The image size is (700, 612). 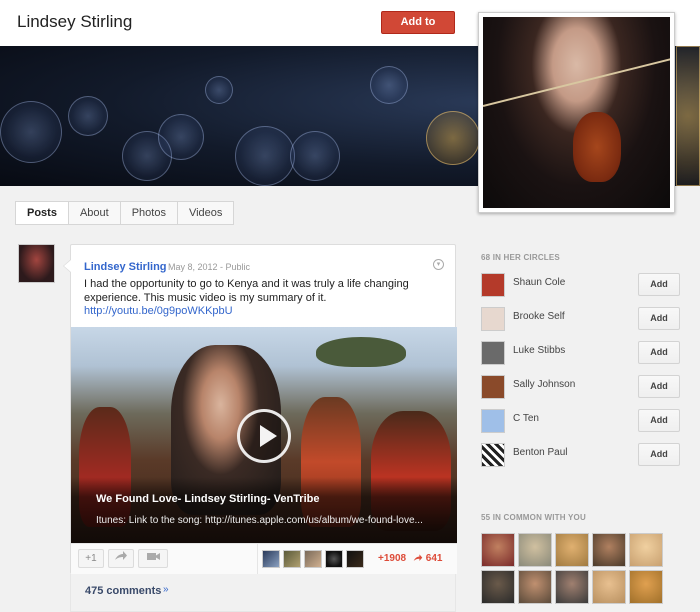 What do you see at coordinates (544, 384) in the screenshot?
I see `circle-person-name: Sally Johnson` at bounding box center [544, 384].